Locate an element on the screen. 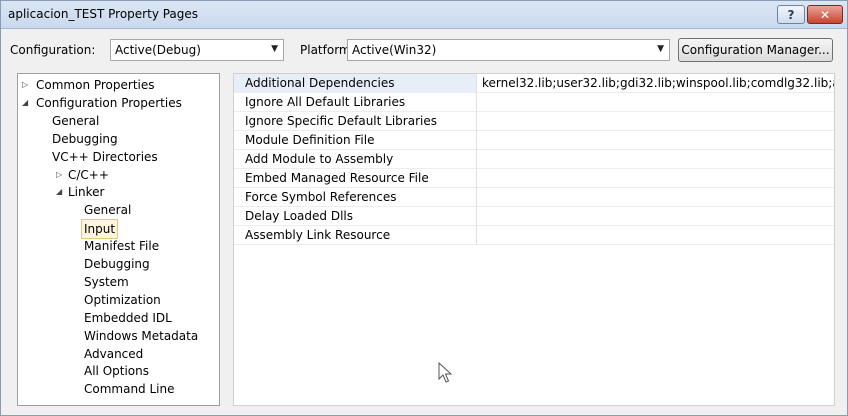  property-row: Module Definition File is located at coordinates (534, 140).